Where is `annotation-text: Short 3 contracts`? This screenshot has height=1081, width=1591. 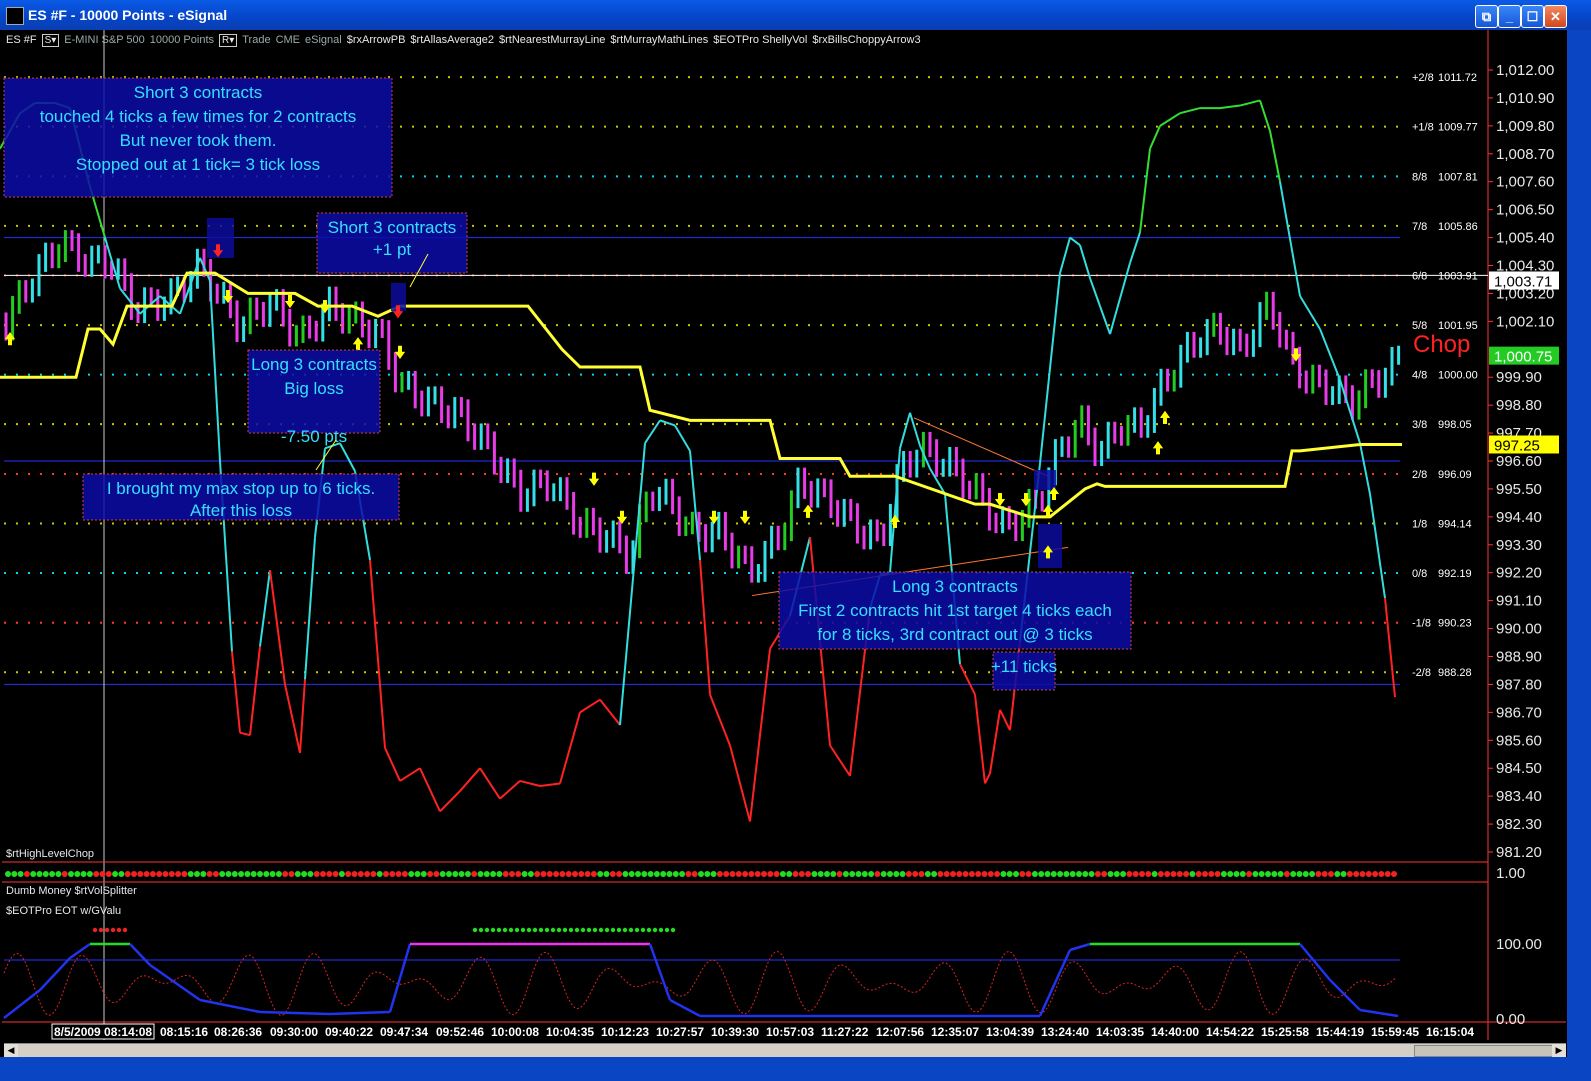 annotation-text: Short 3 contracts is located at coordinates (392, 227).